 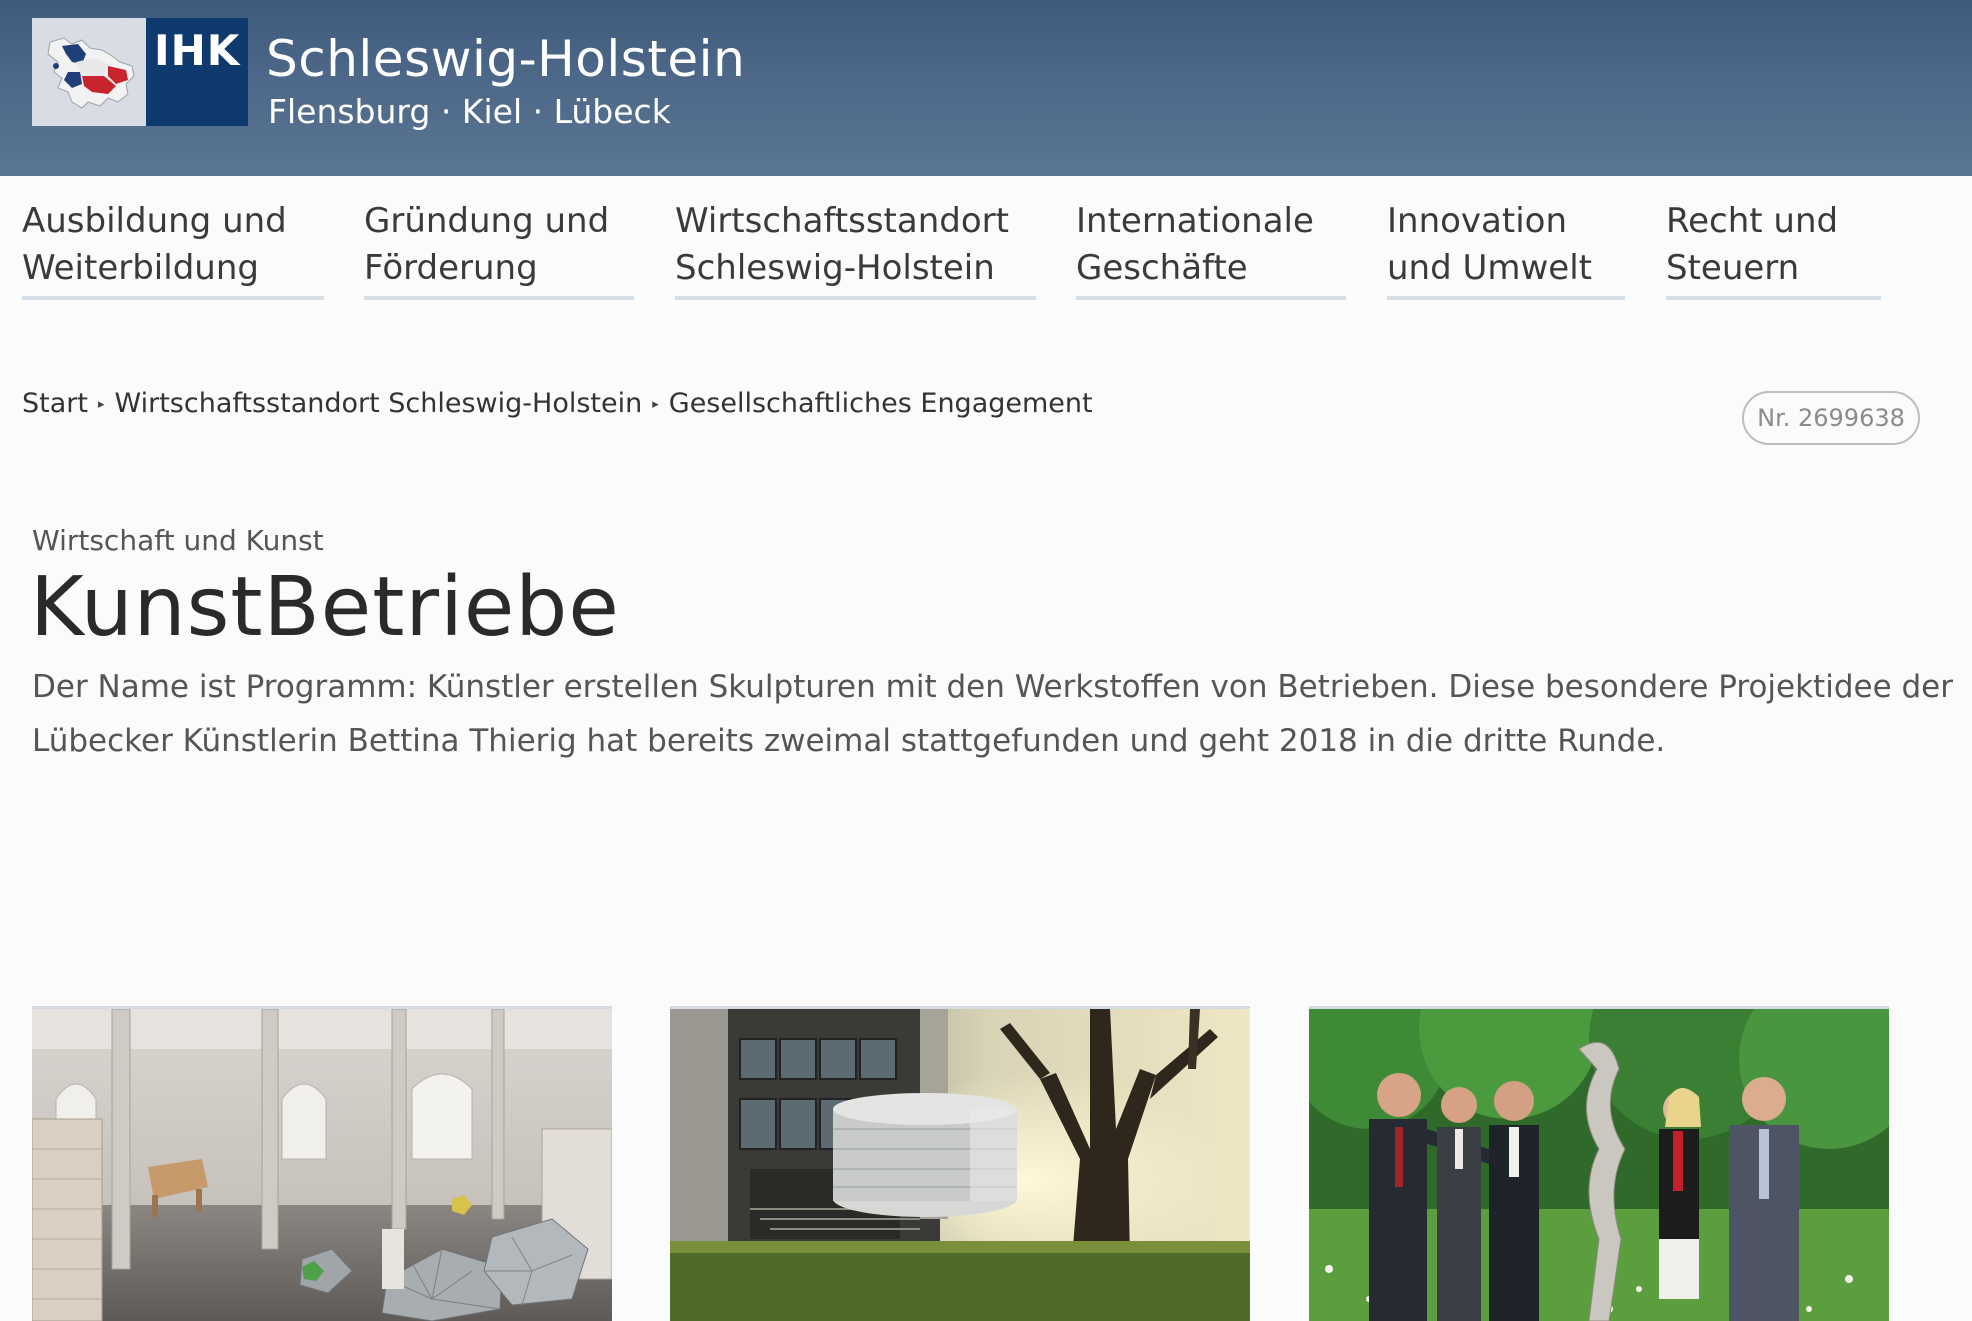 I want to click on nav-item-label: Weiterbildung, so click(x=140, y=268).